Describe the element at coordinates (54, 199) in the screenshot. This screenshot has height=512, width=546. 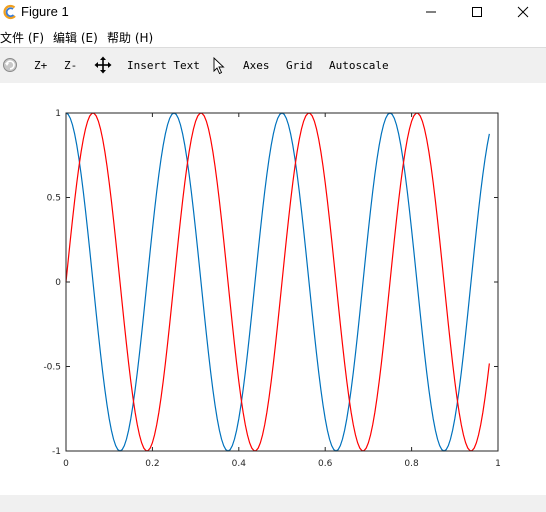
I see `y-tick-label: 0.5` at that location.